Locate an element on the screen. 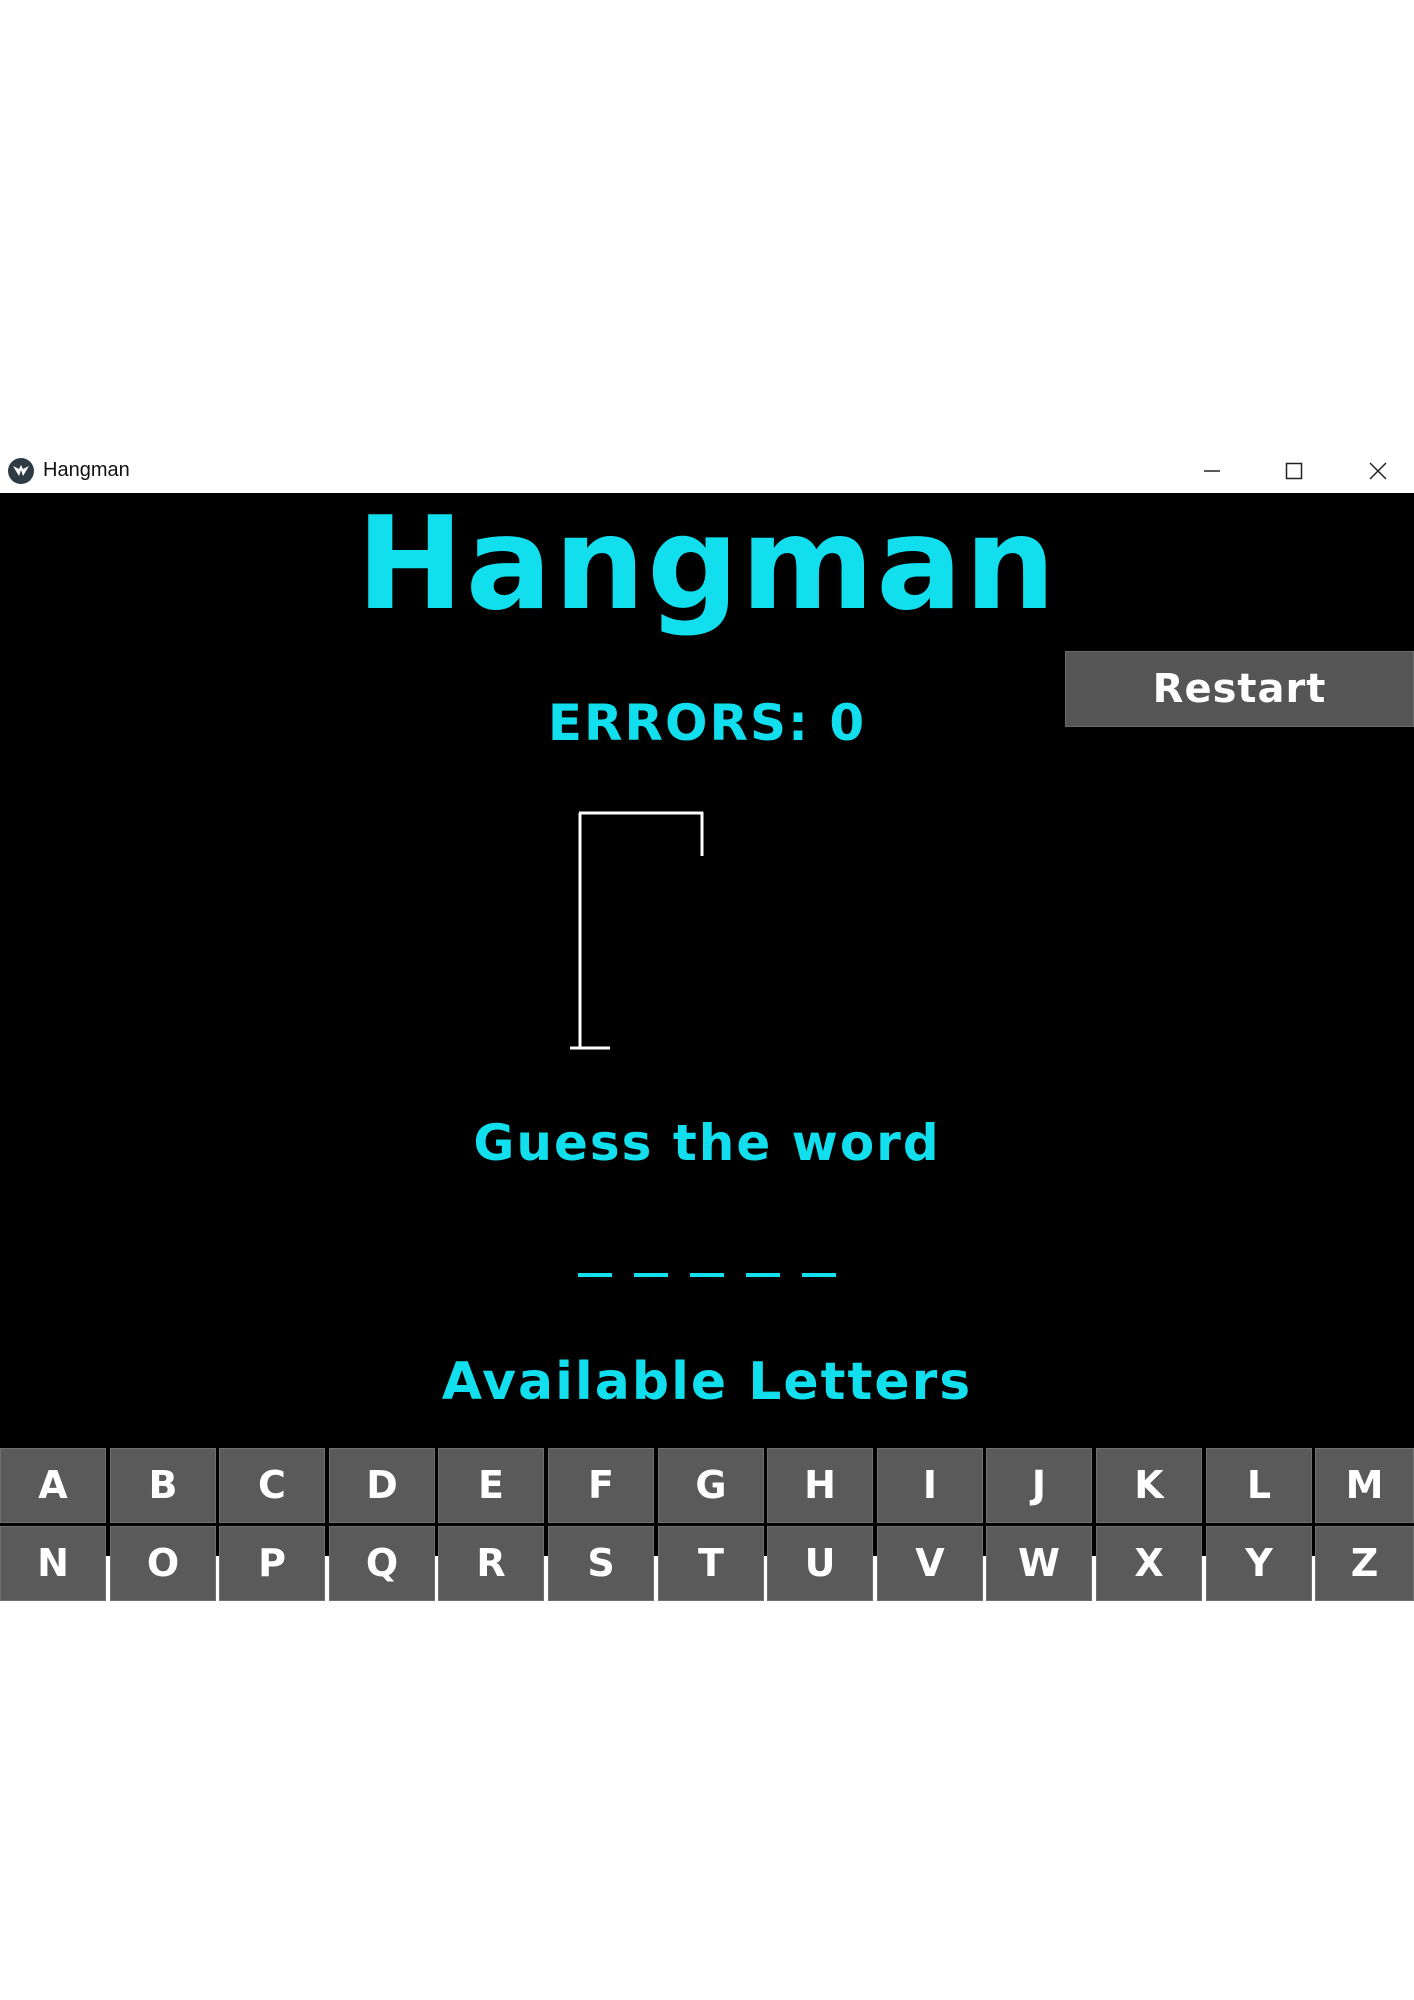  letter-key-e: E is located at coordinates (491, 1485).